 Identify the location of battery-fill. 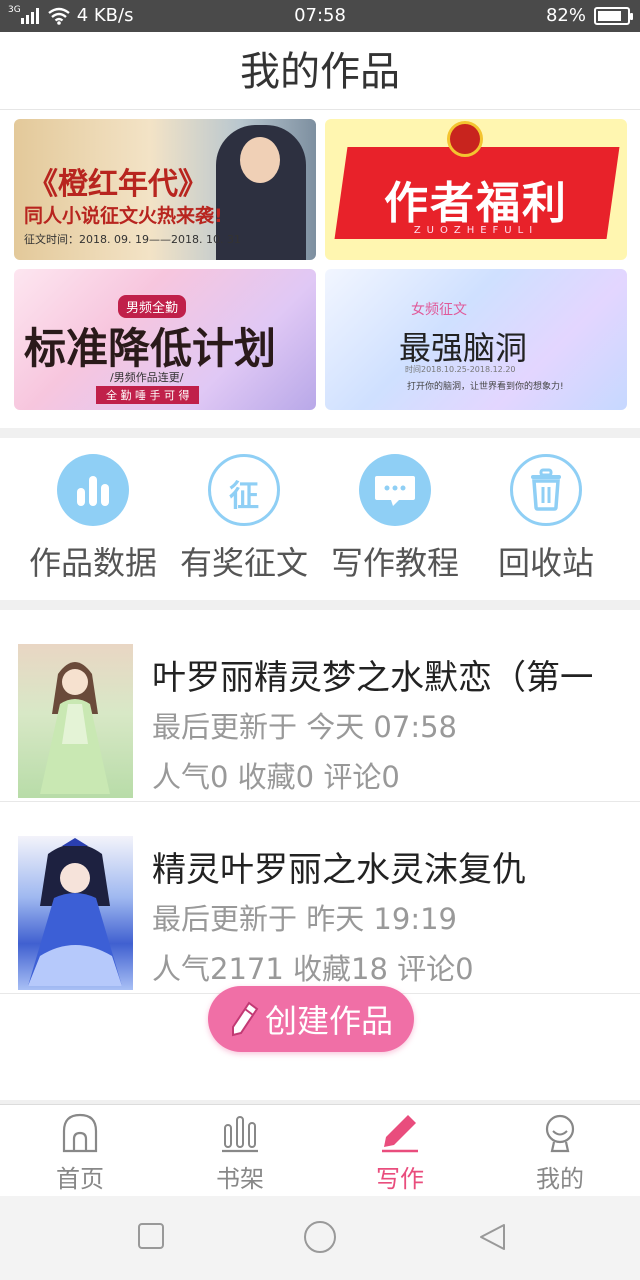
(609, 15).